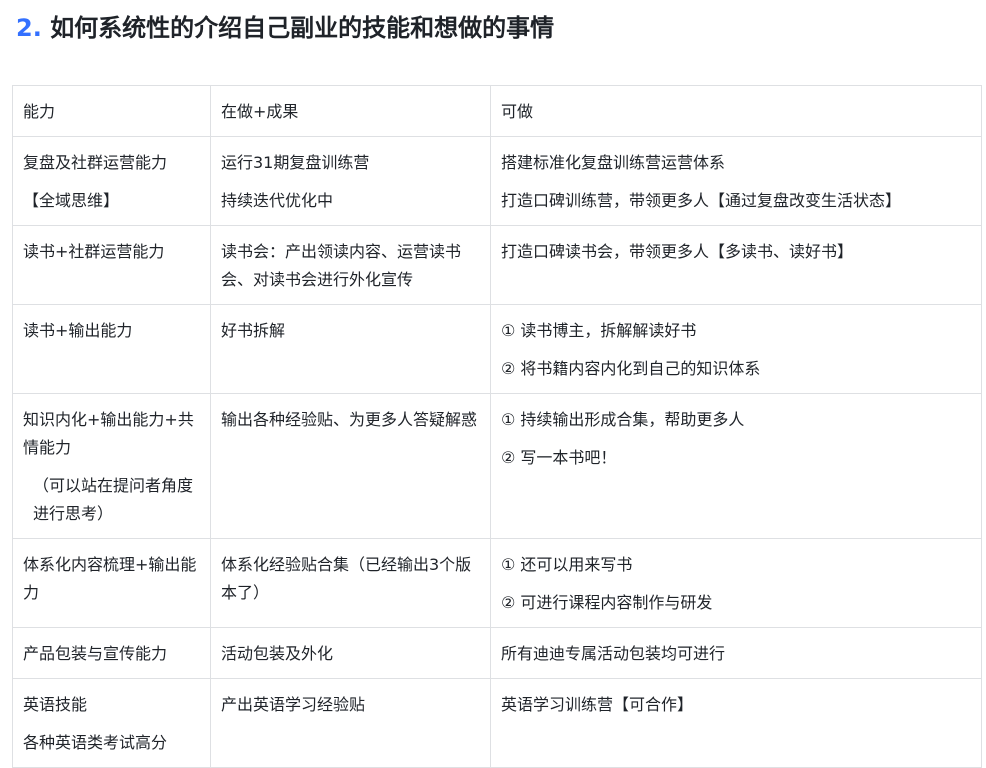  Describe the element at coordinates (559, 457) in the screenshot. I see `cell-text: ② 写一本书吧！` at that location.